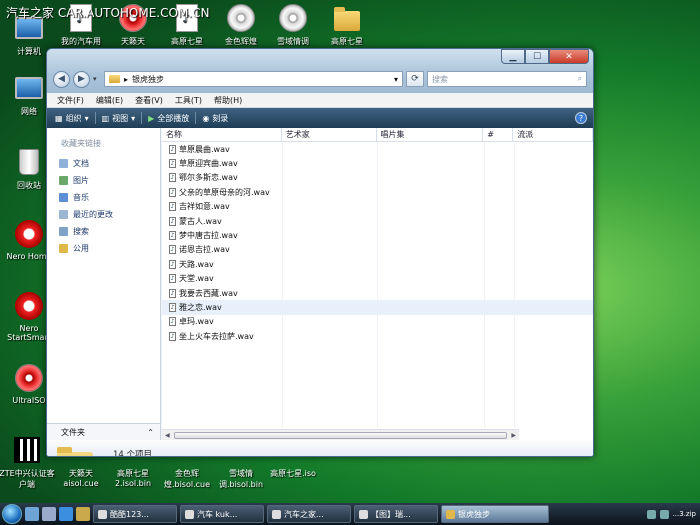 This screenshot has height=525, width=700. I want to click on burn-button: ◉ 刻录, so click(215, 118).